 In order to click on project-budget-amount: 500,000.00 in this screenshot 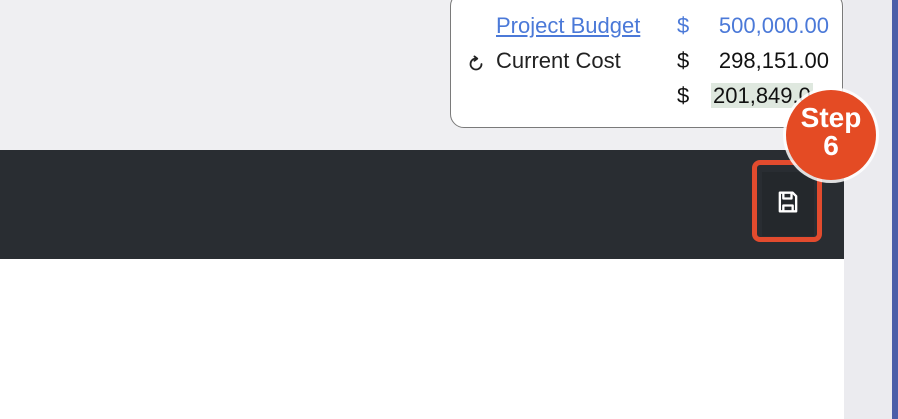, I will do `click(773, 25)`.